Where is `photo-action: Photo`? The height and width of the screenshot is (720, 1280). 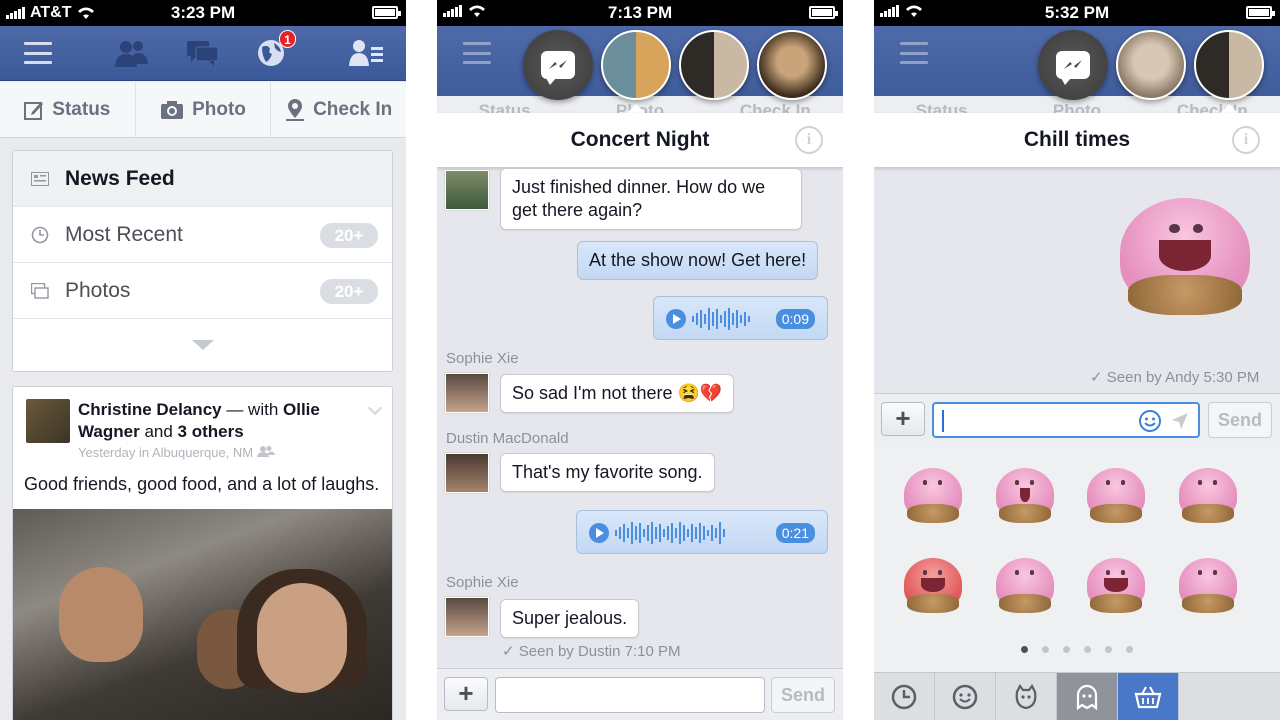
photo-action: Photo is located at coordinates (204, 109).